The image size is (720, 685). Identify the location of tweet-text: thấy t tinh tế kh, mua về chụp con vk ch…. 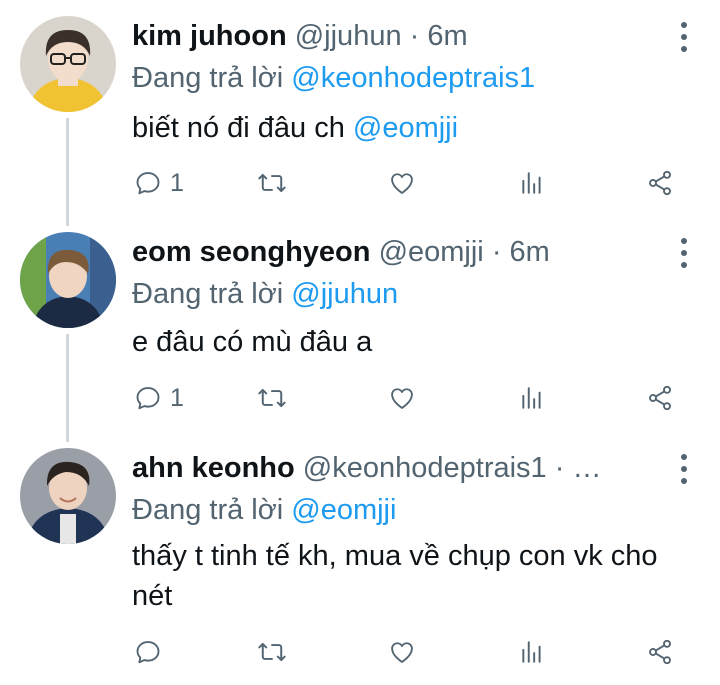
(395, 576).